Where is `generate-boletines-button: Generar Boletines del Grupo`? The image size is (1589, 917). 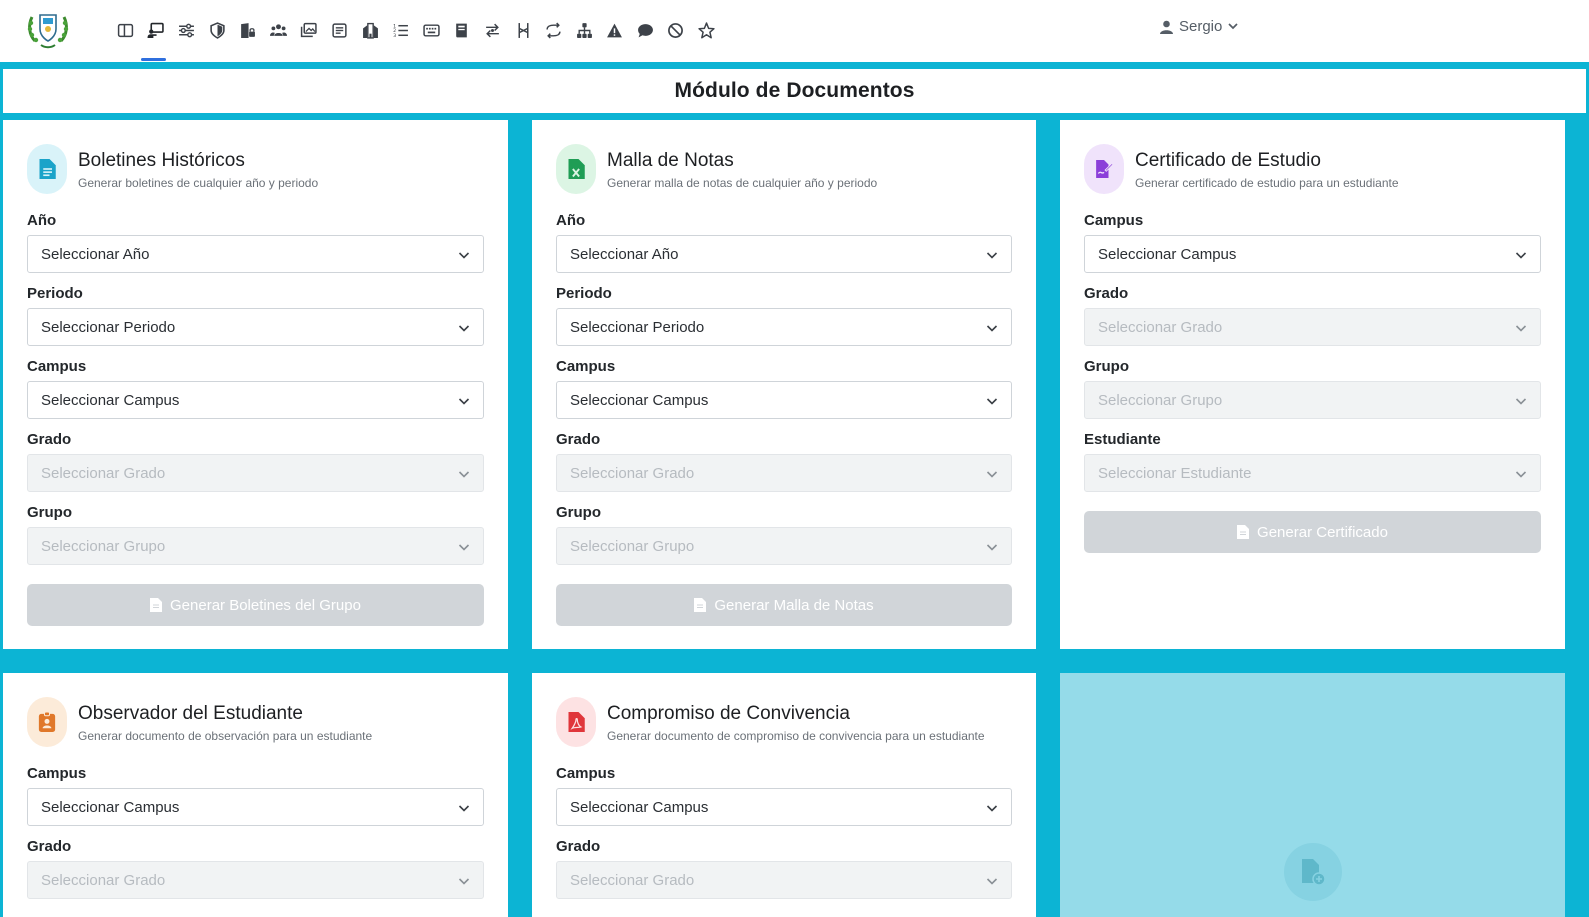 generate-boletines-button: Generar Boletines del Grupo is located at coordinates (255, 605).